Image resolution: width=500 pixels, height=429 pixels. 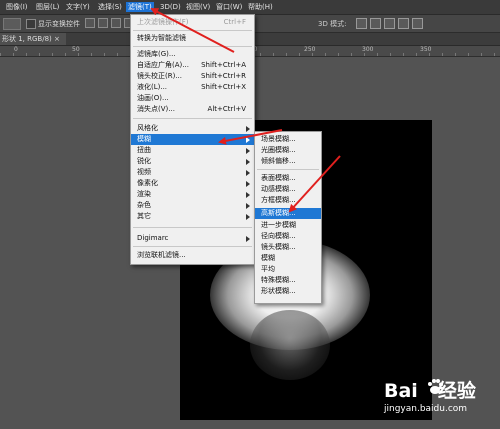 What do you see at coordinates (192, 109) in the screenshot?
I see `vanishing-point-item: 消失点(V)... Alt+Ctrl+V` at bounding box center [192, 109].